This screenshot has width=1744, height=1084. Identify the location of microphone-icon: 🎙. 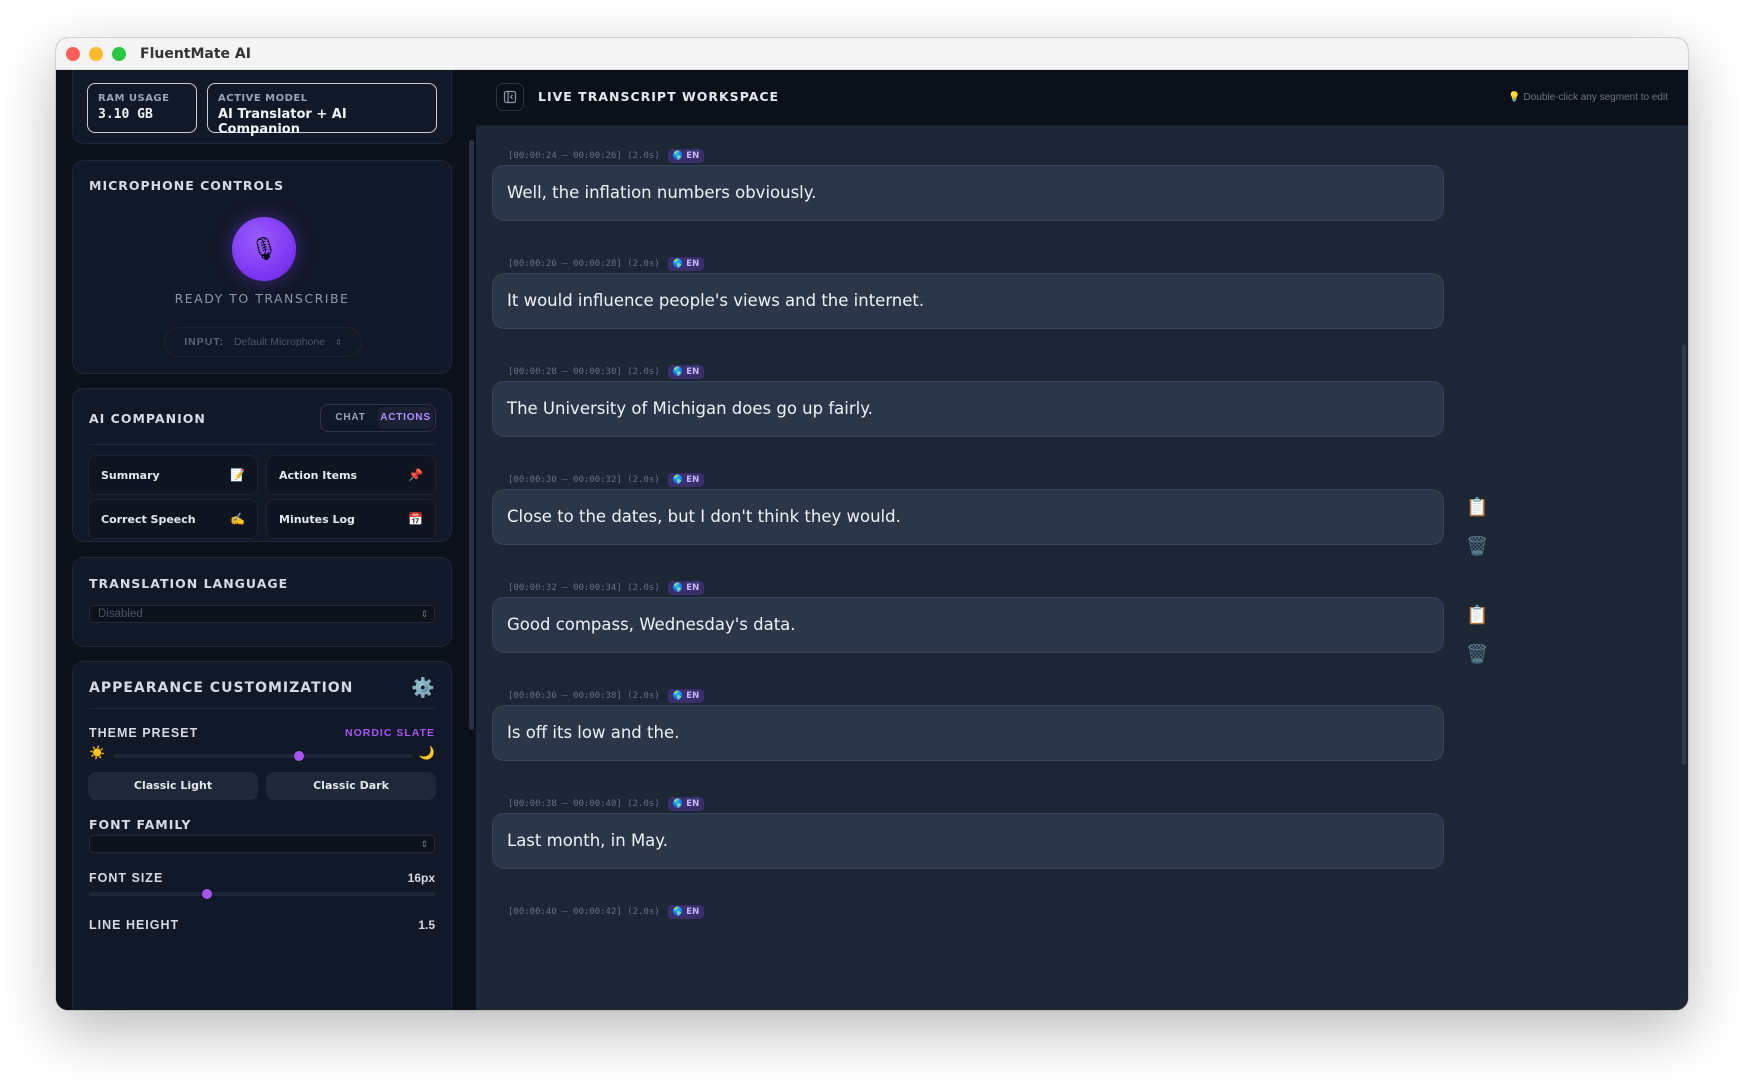
(264, 248).